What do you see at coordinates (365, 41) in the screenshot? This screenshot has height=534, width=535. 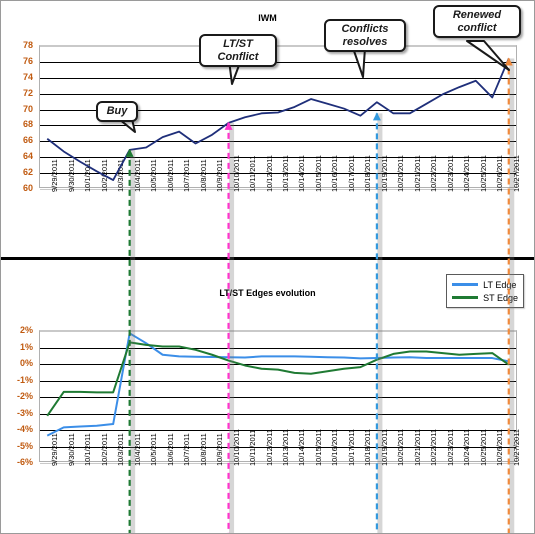 I see `callout-conflicts-resolves-line2: resolves` at bounding box center [365, 41].